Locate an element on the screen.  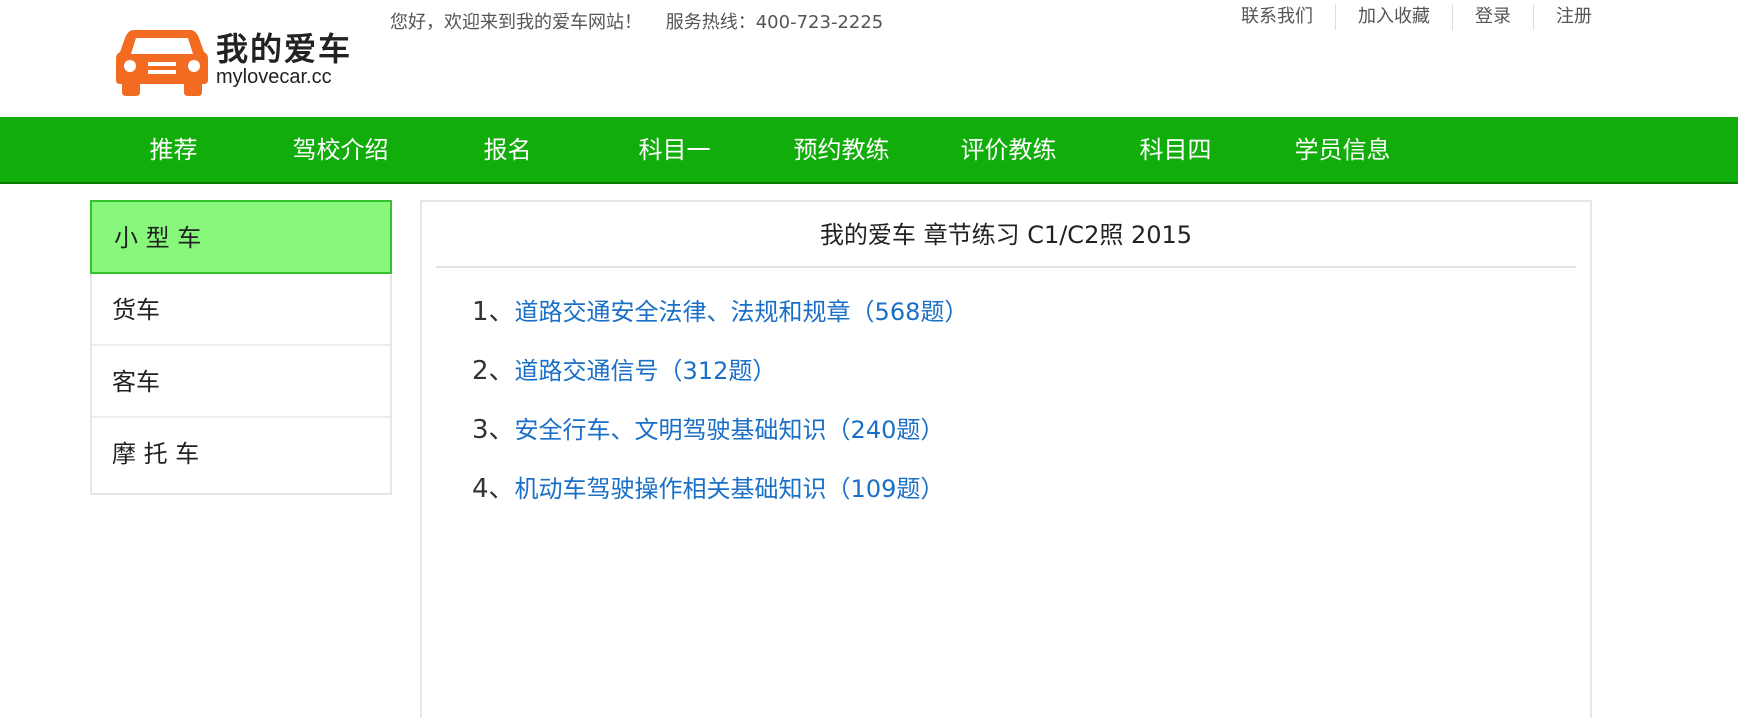
car-logo-icon is located at coordinates (162, 63).